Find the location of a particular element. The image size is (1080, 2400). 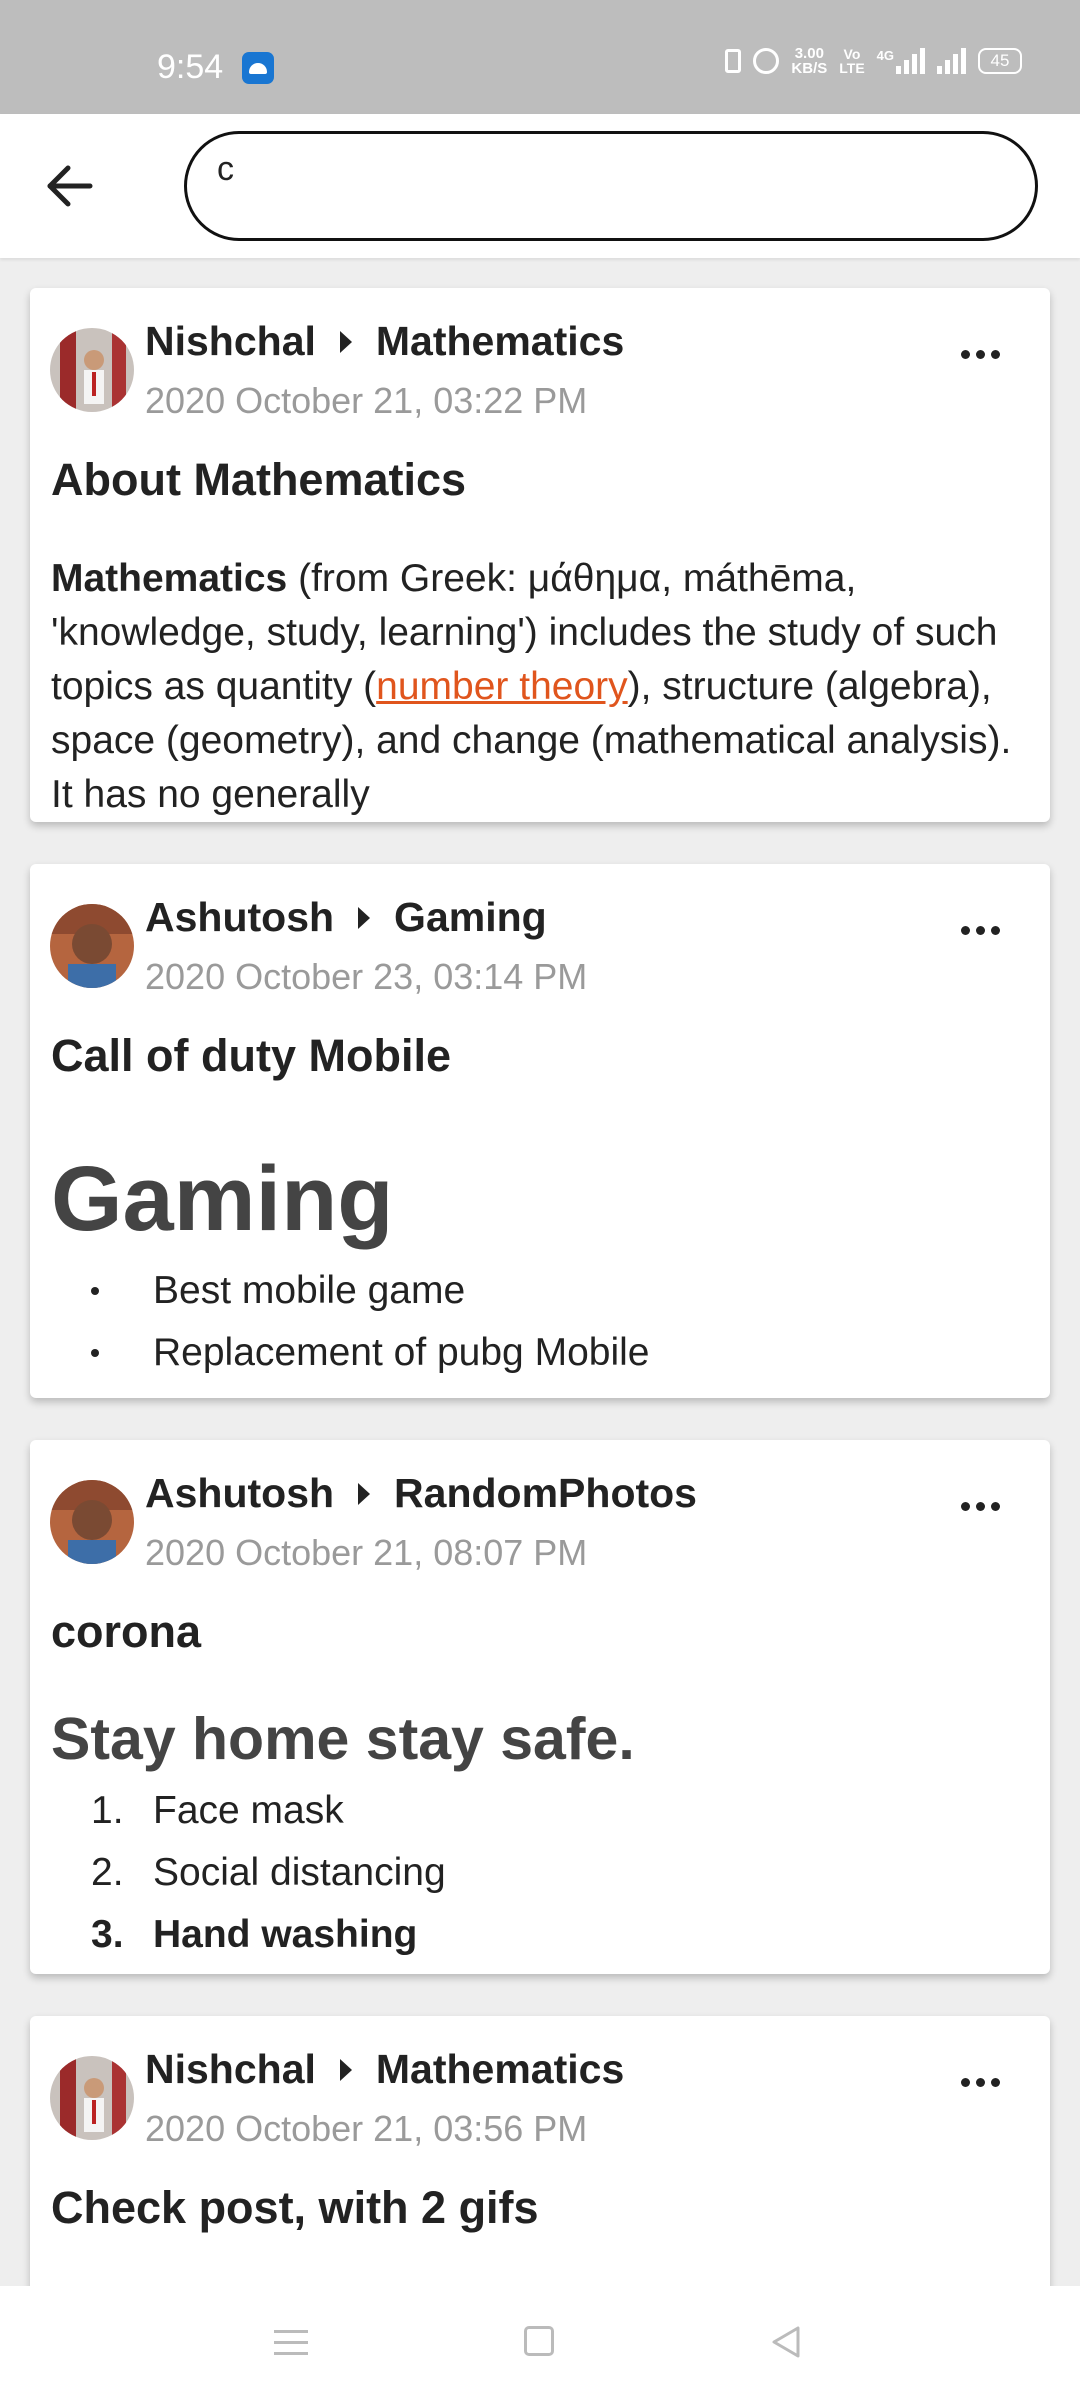

network-speed-value: 3.00 is located at coordinates (809, 53).